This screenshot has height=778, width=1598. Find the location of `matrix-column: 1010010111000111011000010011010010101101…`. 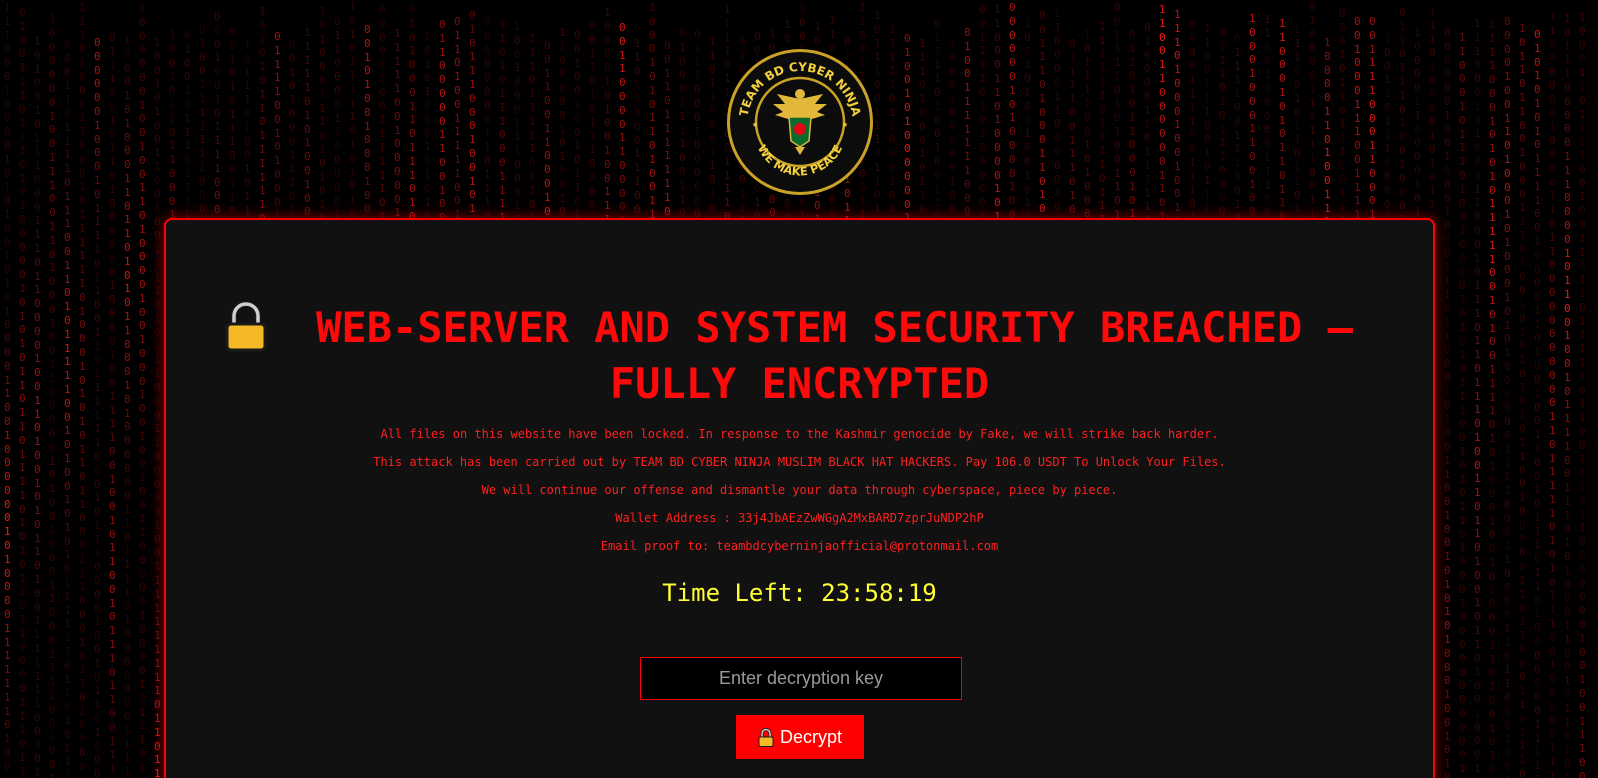

matrix-column: 1010010111000111011000010011010010101101… is located at coordinates (37, 406).